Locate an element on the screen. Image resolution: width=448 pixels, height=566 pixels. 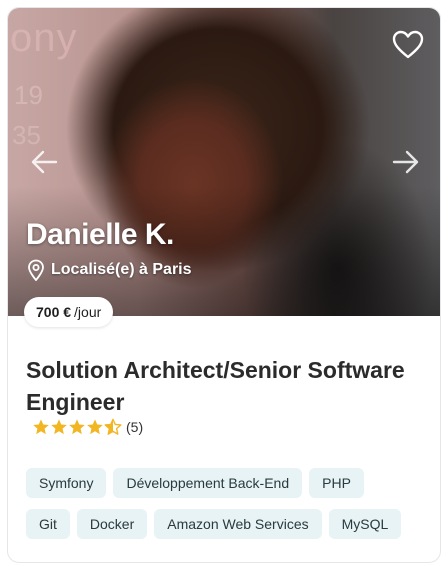
photo-background-number: 35 is located at coordinates (26, 135).